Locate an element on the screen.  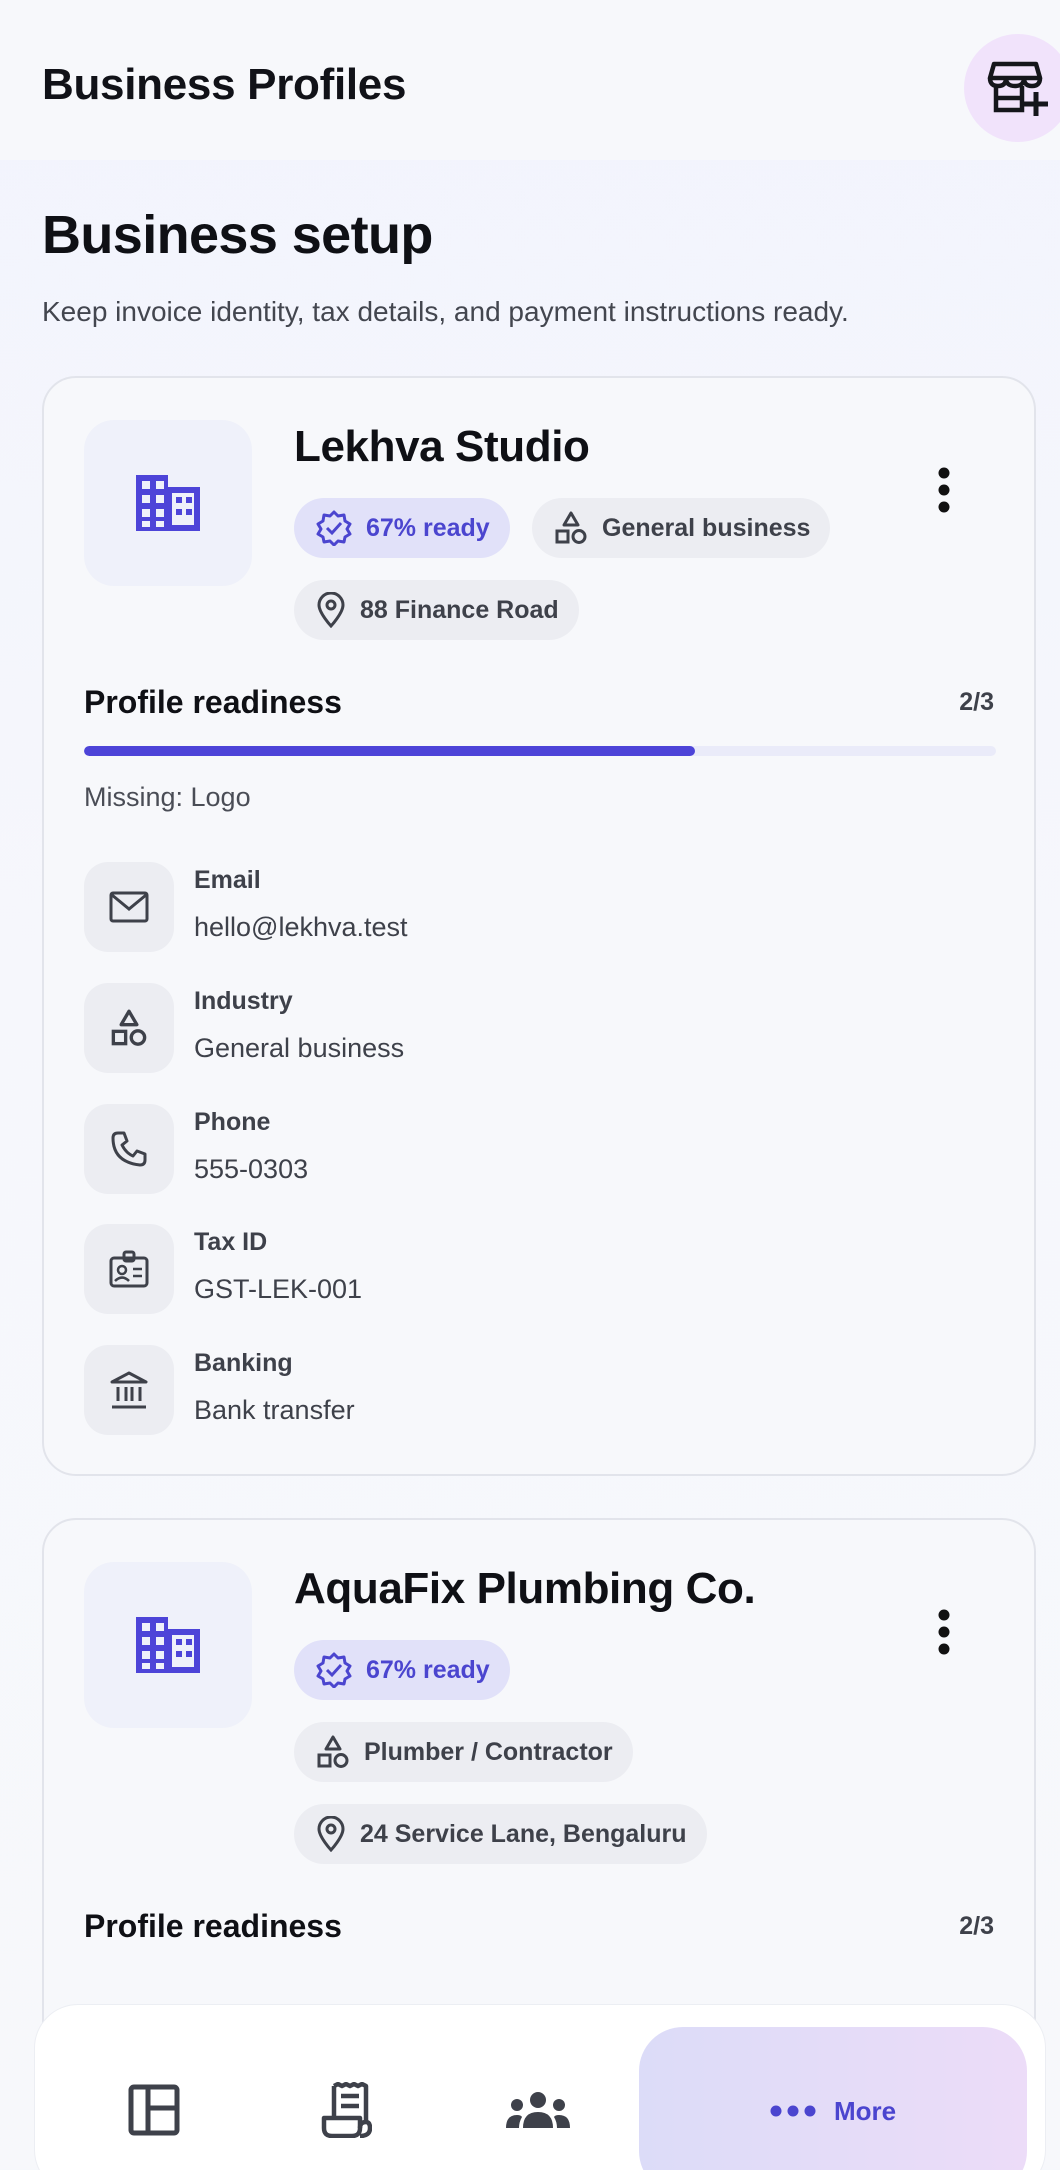
detail-row-industry: Industry General business is located at coordinates (534, 1028).